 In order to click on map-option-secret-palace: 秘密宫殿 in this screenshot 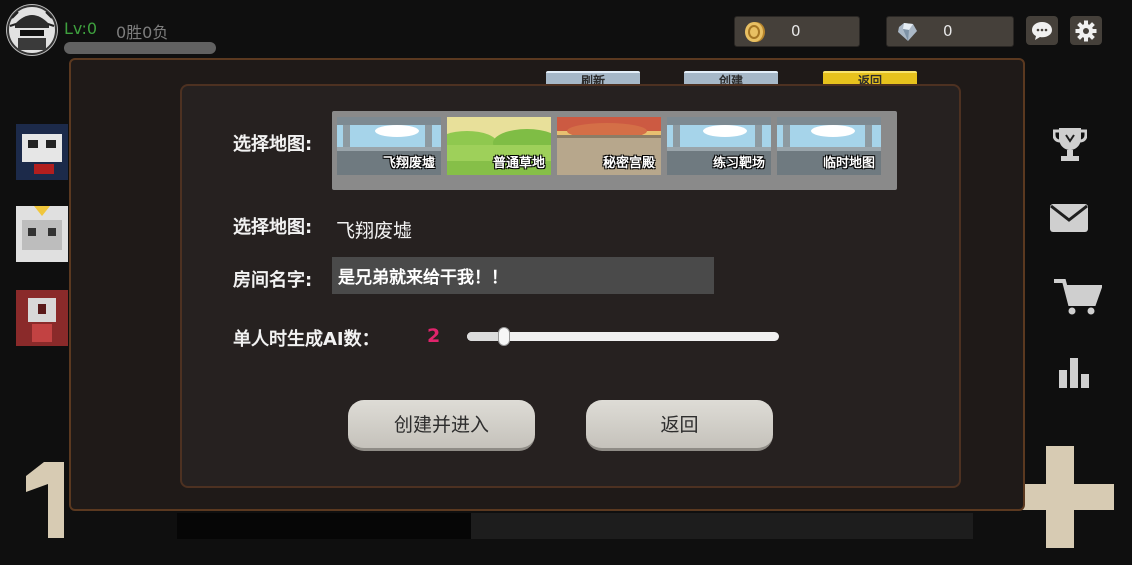, I will do `click(609, 146)`.